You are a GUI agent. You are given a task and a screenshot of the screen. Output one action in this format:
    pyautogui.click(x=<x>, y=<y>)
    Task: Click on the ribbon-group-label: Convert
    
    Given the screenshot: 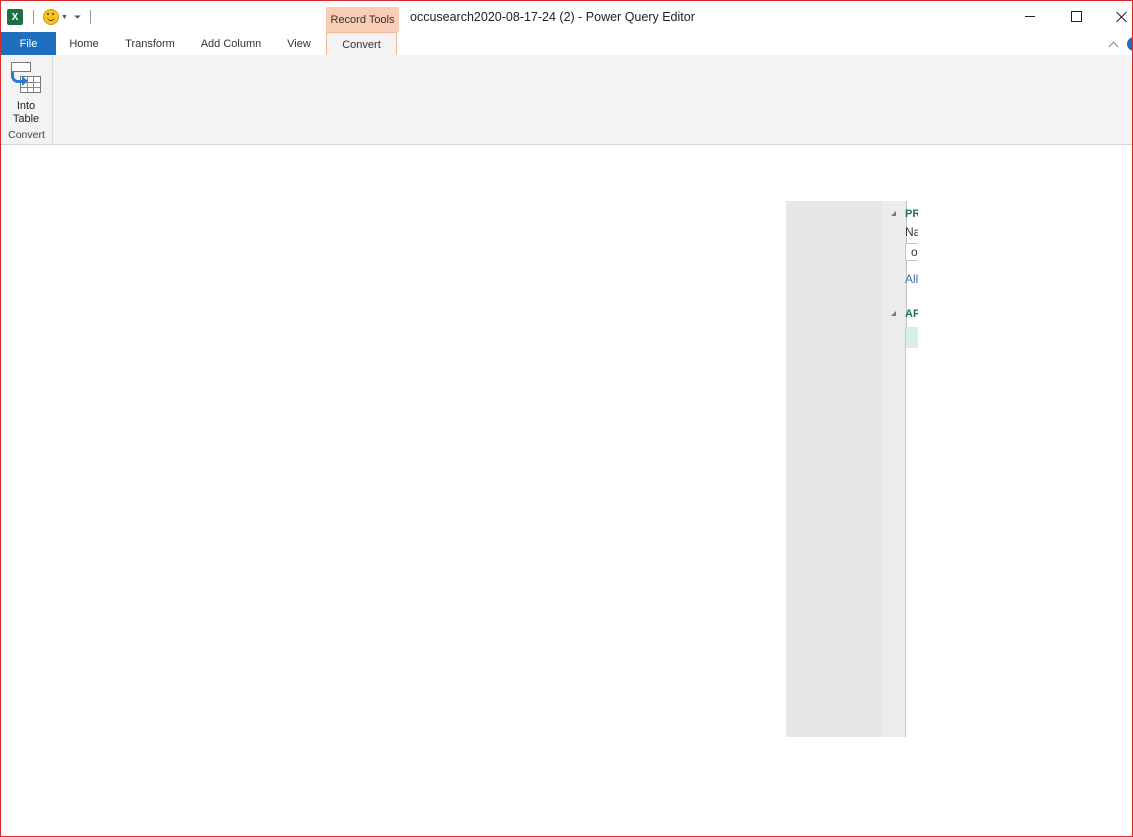 What is the action you would take?
    pyautogui.click(x=26, y=135)
    